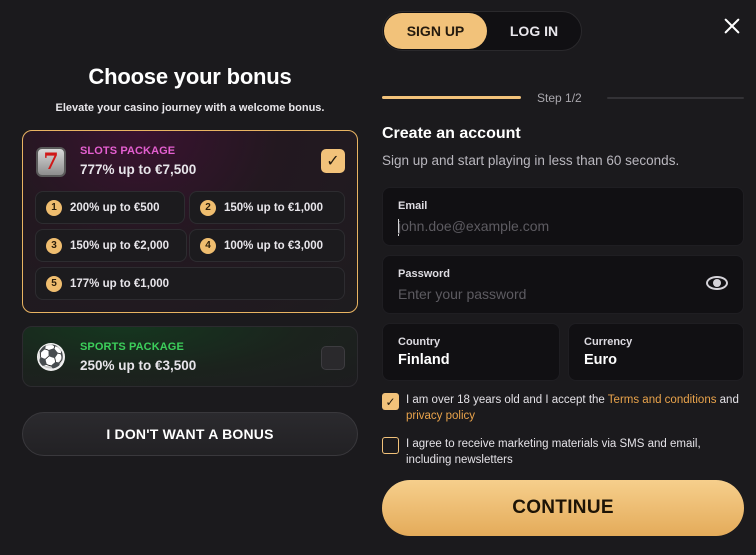 This screenshot has width=756, height=555. I want to click on currency-label: Currency, so click(608, 342).